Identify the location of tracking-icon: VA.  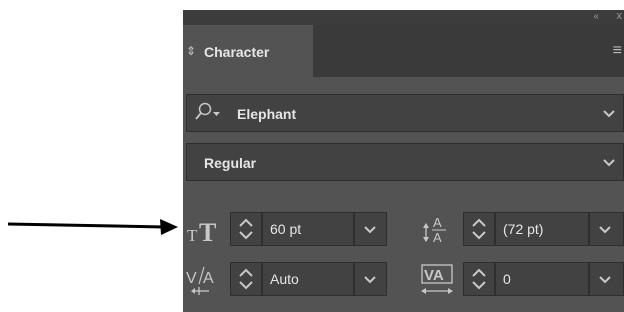
(437, 279).